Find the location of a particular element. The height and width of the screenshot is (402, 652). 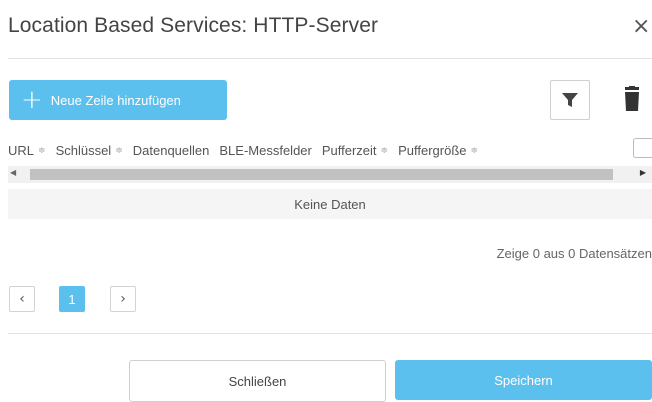

page-current: 1 is located at coordinates (72, 299).